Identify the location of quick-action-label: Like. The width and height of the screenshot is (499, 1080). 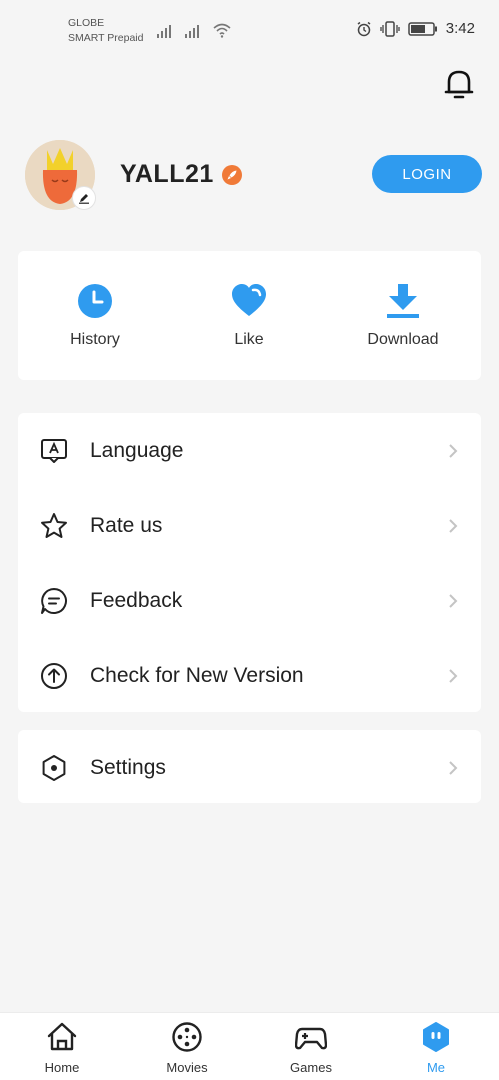
(249, 339).